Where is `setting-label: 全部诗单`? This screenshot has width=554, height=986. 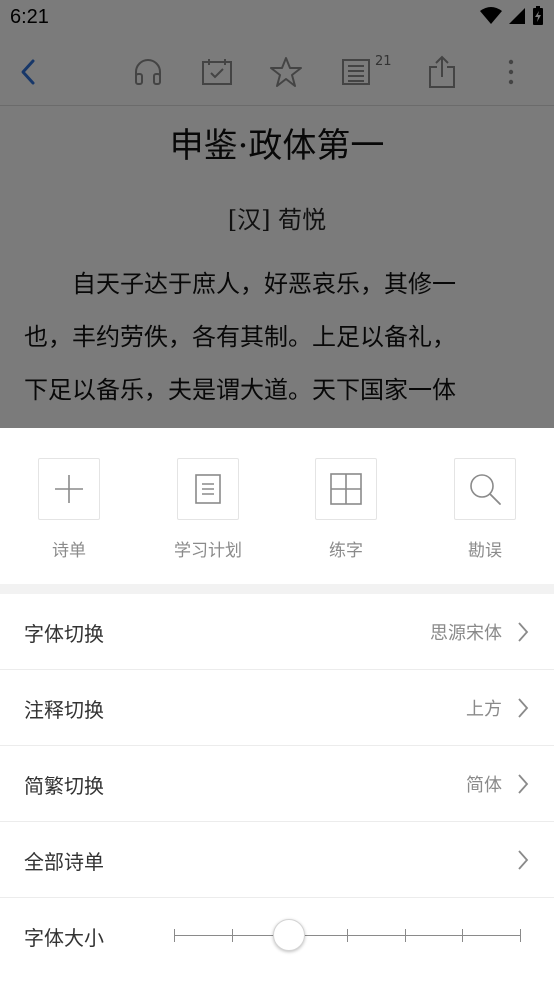
setting-label: 全部诗单 is located at coordinates (64, 862).